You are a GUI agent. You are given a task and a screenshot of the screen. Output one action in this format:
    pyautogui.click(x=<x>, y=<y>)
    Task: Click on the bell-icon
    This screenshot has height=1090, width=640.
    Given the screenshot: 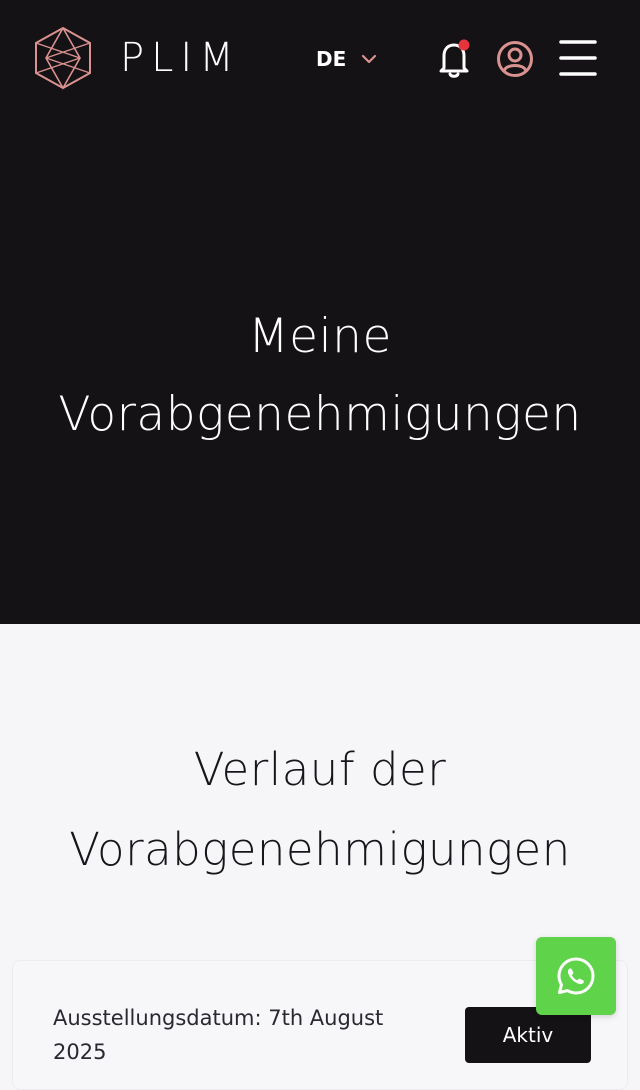 What is the action you would take?
    pyautogui.click(x=454, y=59)
    